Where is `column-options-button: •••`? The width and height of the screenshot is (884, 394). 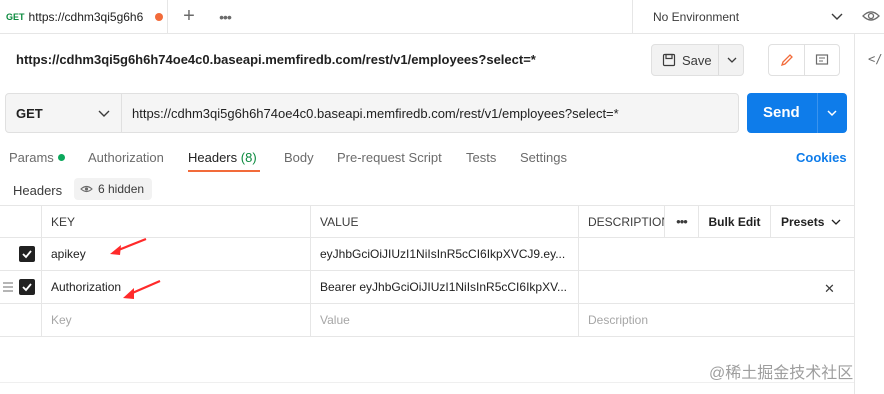 column-options-button: ••• is located at coordinates (681, 221).